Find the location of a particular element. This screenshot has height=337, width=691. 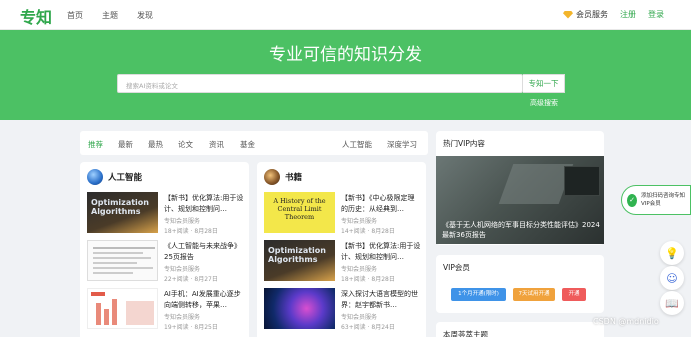

register-link: 注册 is located at coordinates (628, 14).